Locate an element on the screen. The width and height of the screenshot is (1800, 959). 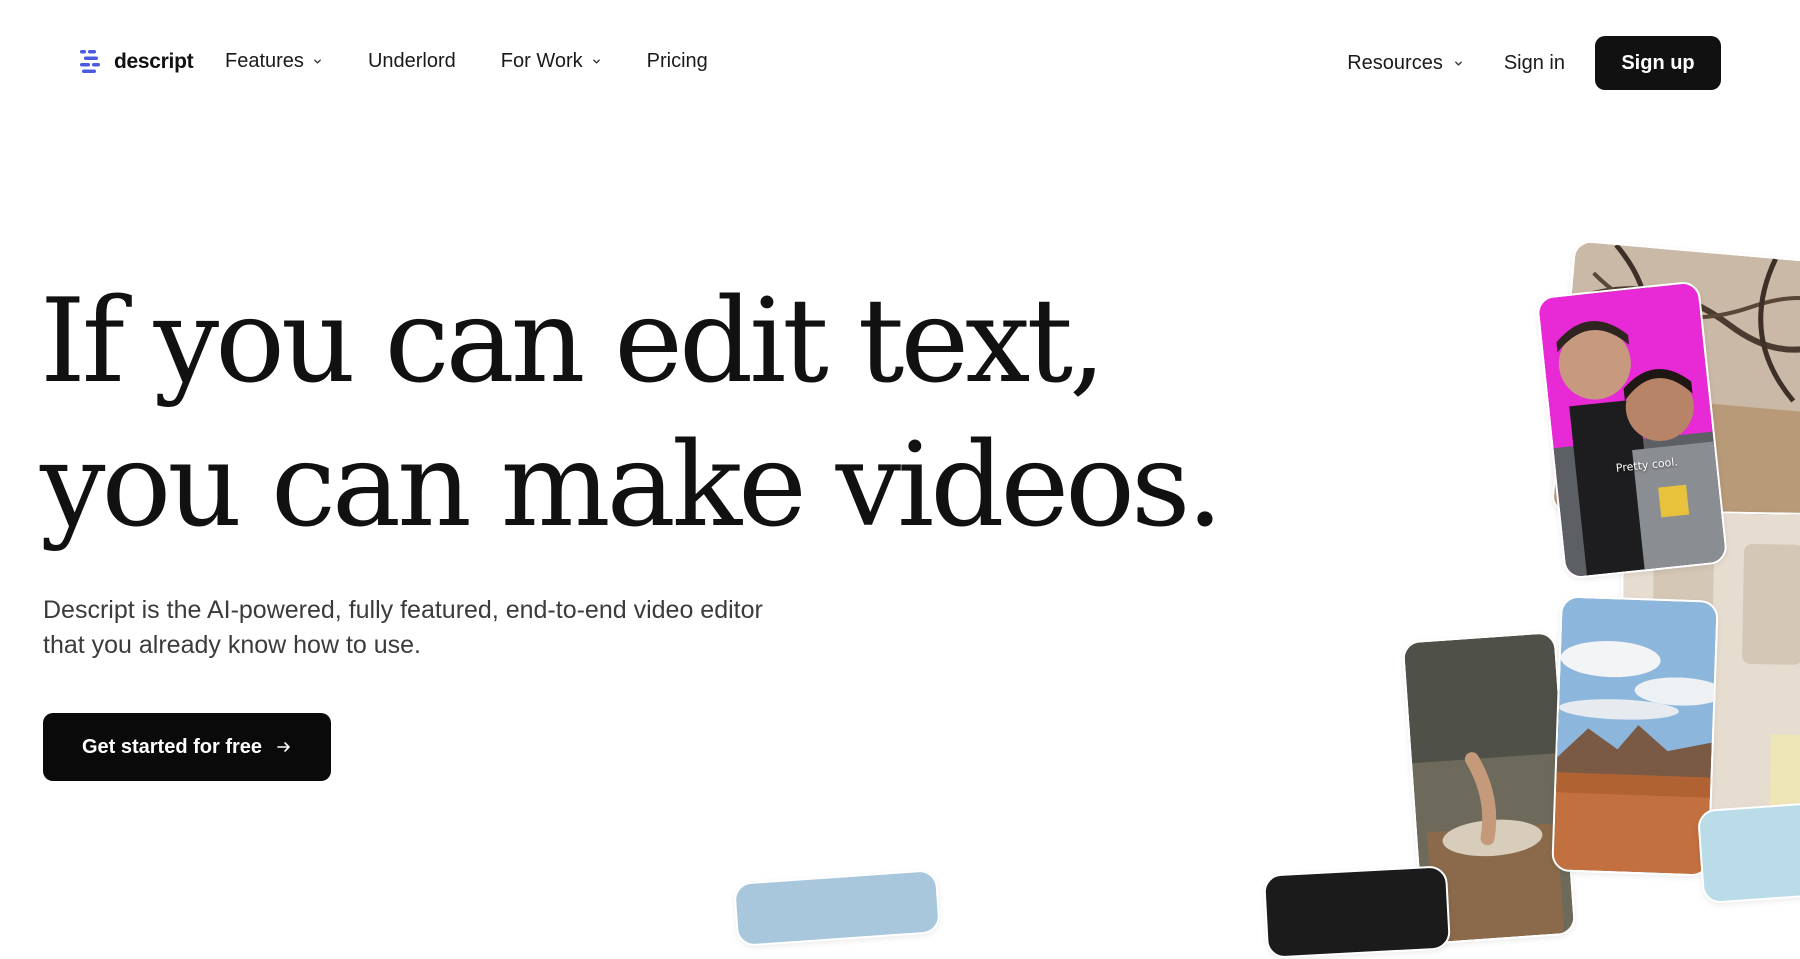
nav-item-resources: Resources is located at coordinates (1405, 63).